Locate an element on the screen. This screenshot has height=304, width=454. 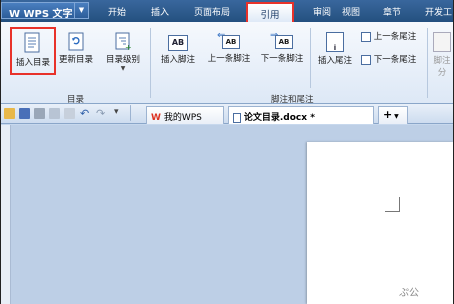
tab-insert: 插入 is located at coordinates (160, 12).